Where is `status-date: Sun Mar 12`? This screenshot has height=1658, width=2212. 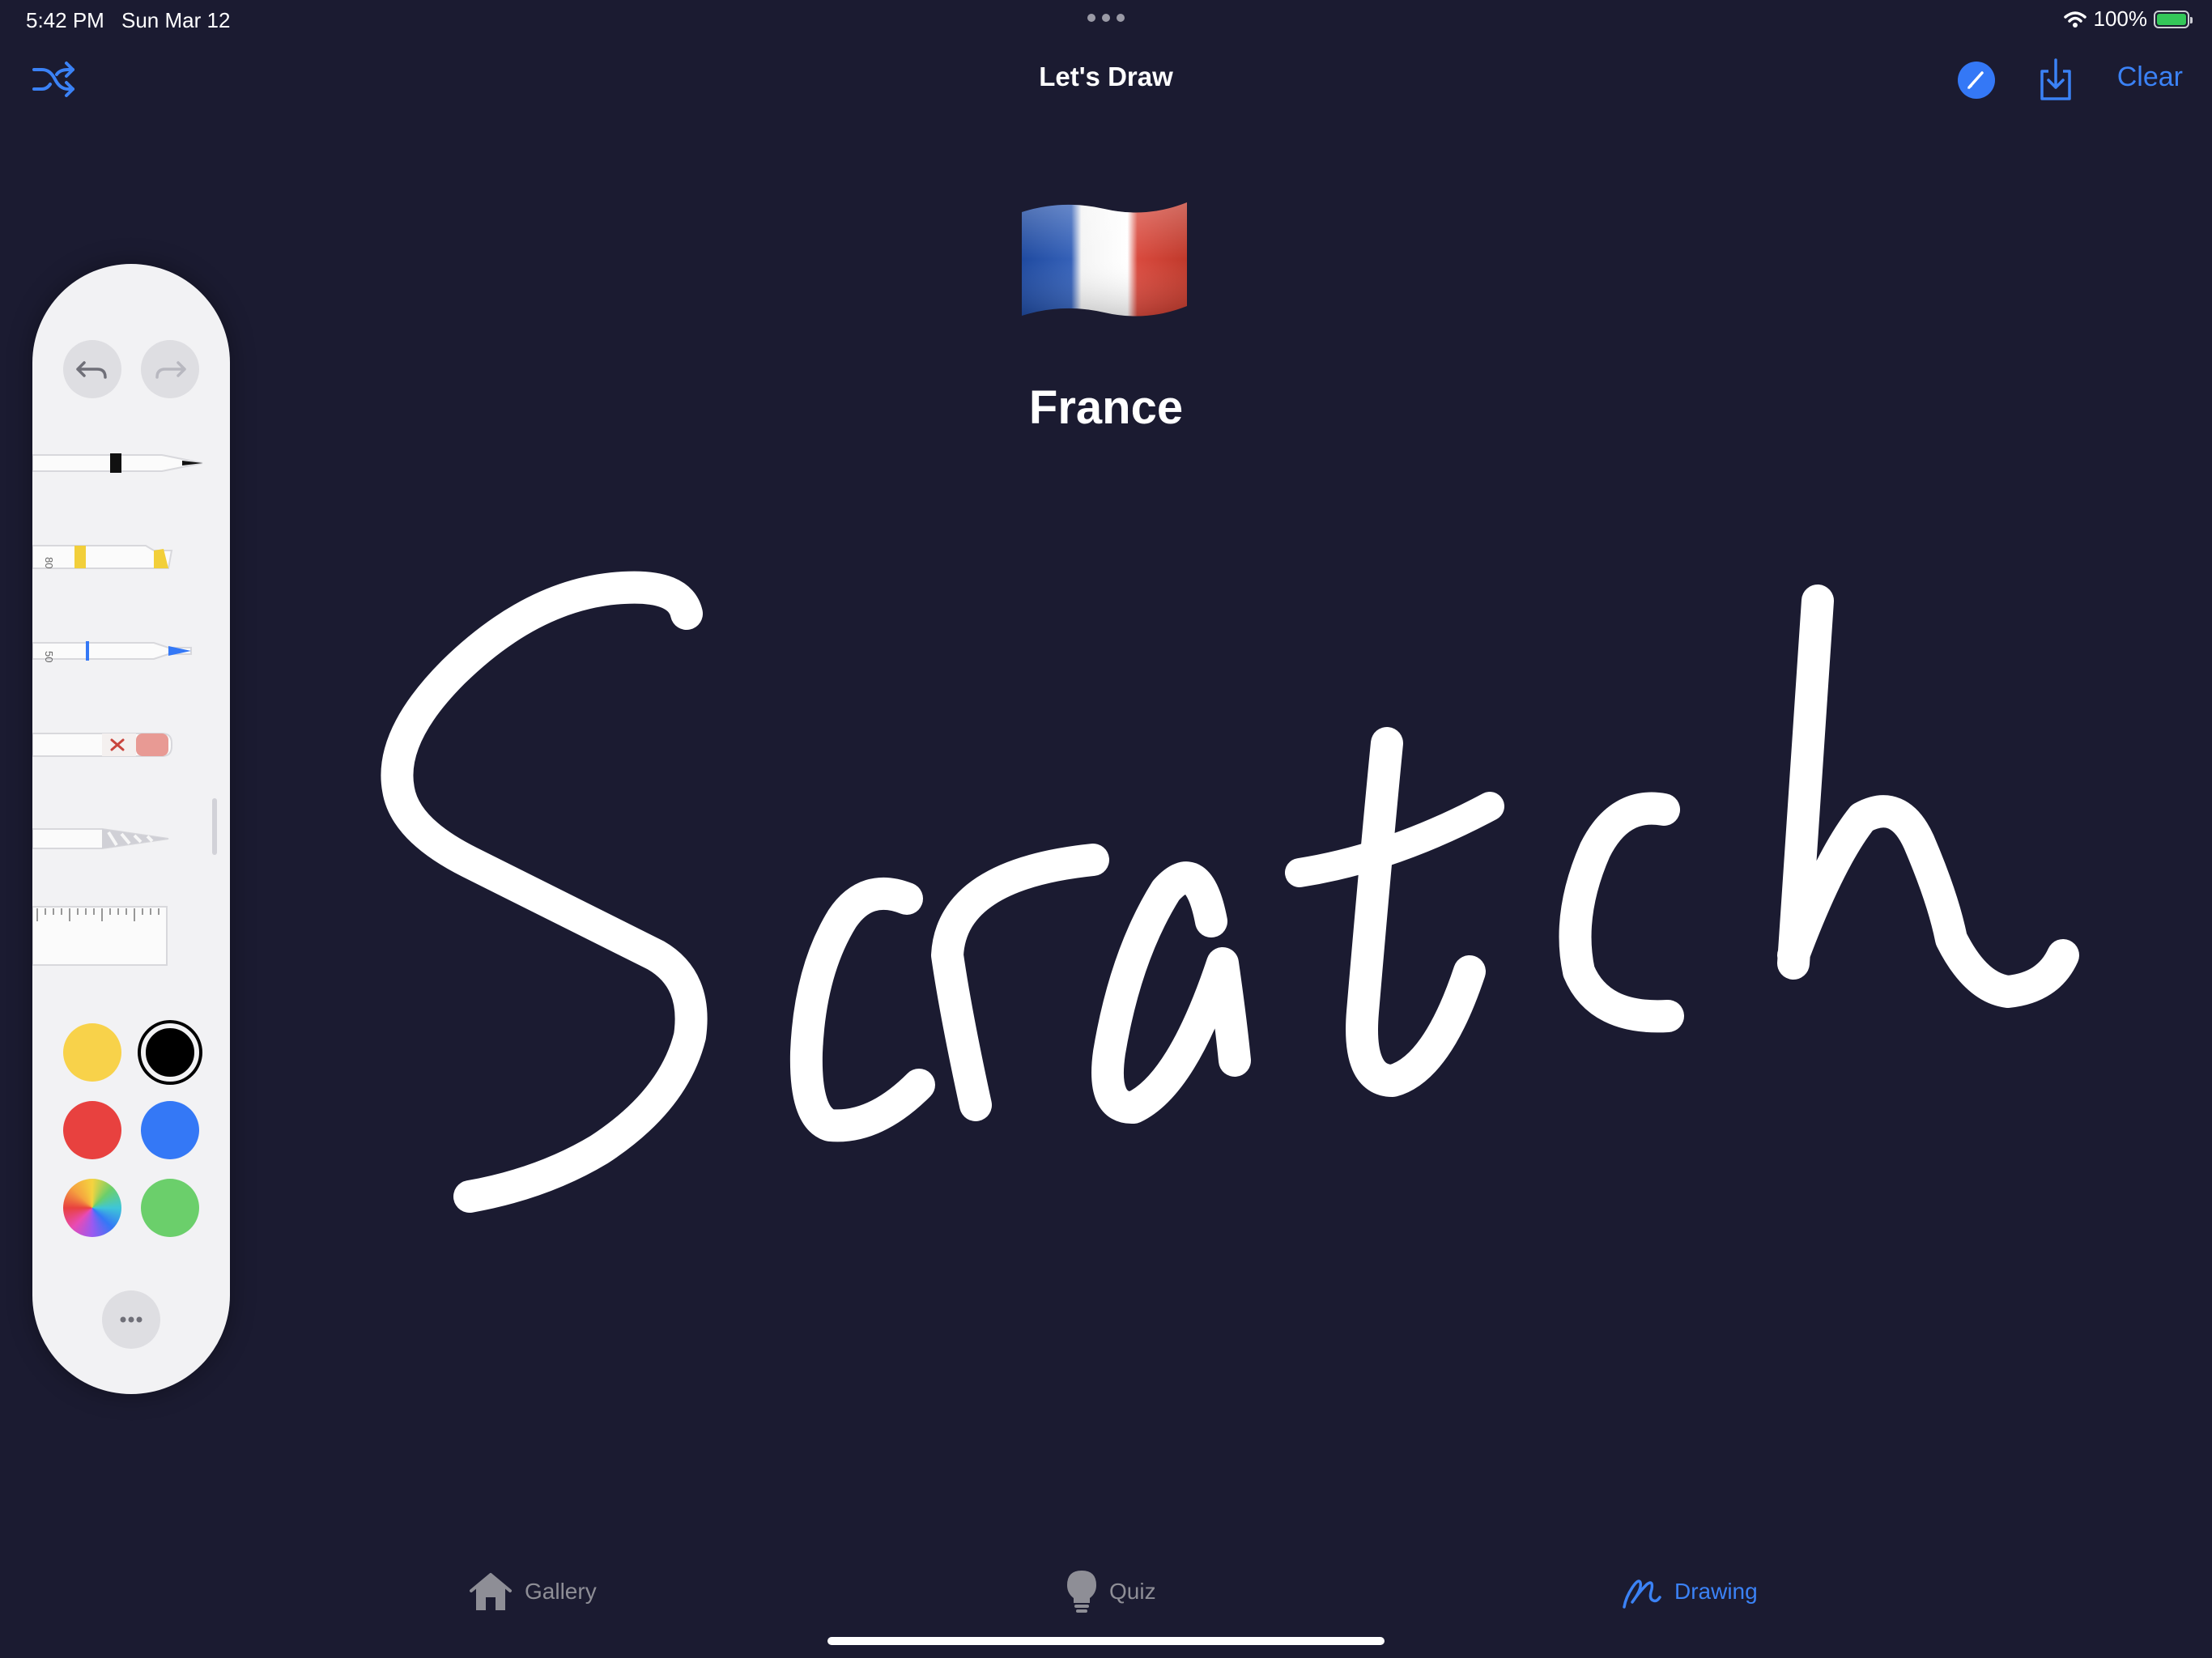
status-date: Sun Mar 12 is located at coordinates (176, 20).